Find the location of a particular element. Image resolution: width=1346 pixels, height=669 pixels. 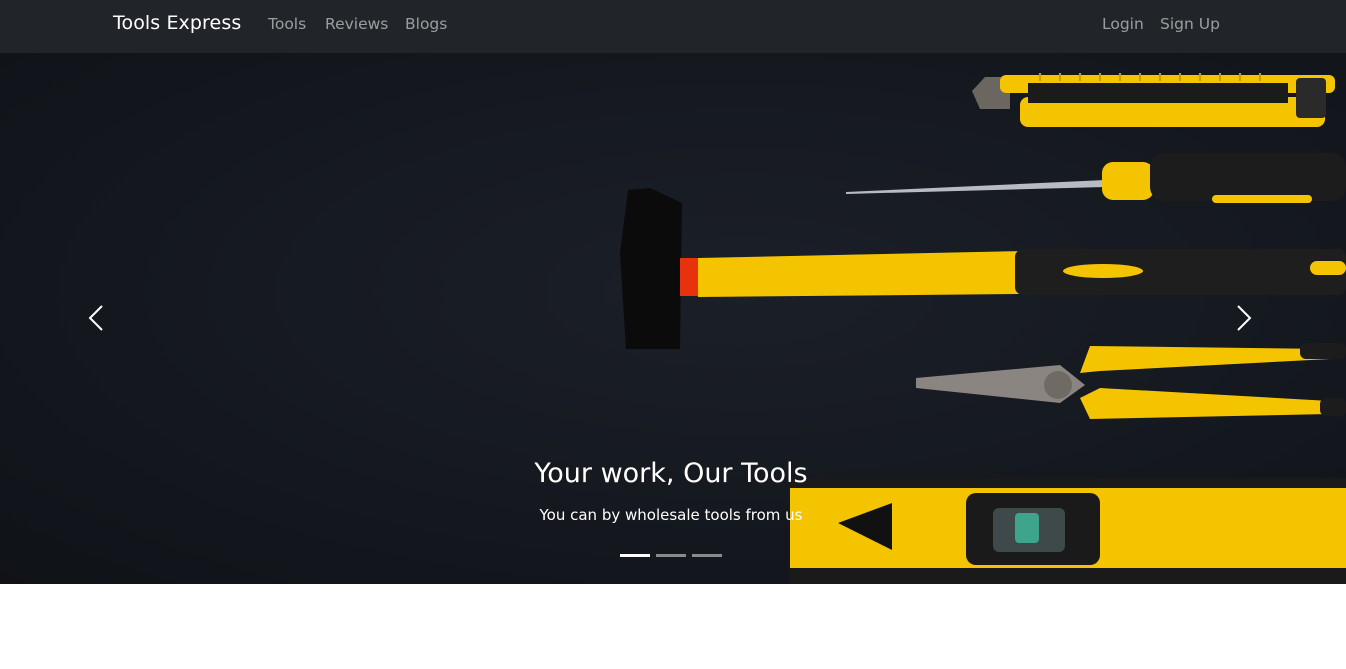

nav-link-blogs: Blogs is located at coordinates (426, 24).